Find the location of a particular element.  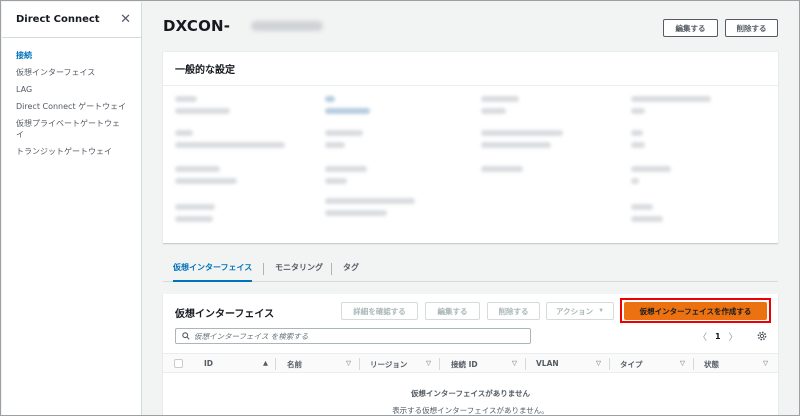

empty-state-title: 仮想インターフェイスがありません is located at coordinates (470, 393).